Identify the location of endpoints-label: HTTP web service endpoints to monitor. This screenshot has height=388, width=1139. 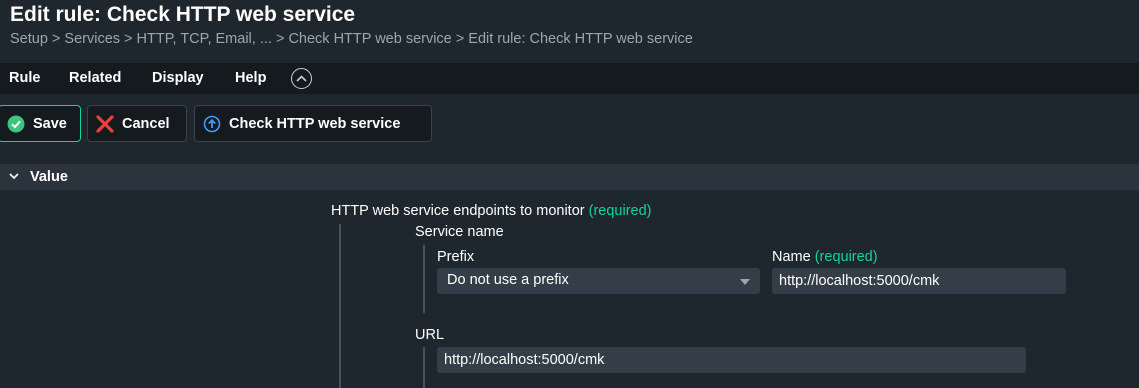
(458, 211).